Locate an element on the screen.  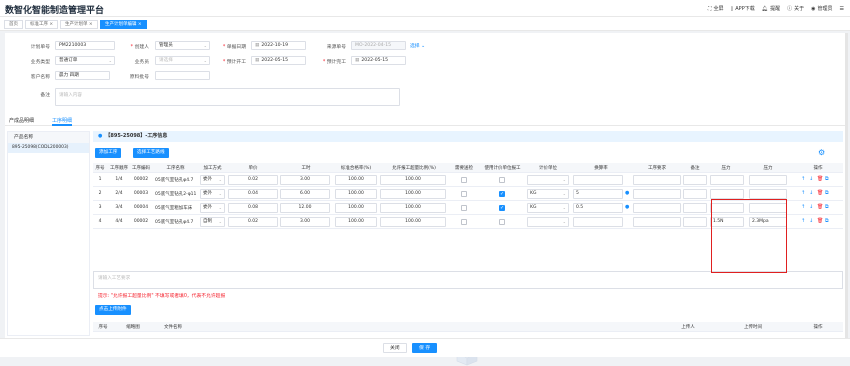
row-conv-input: 0.5 is located at coordinates (598, 208).